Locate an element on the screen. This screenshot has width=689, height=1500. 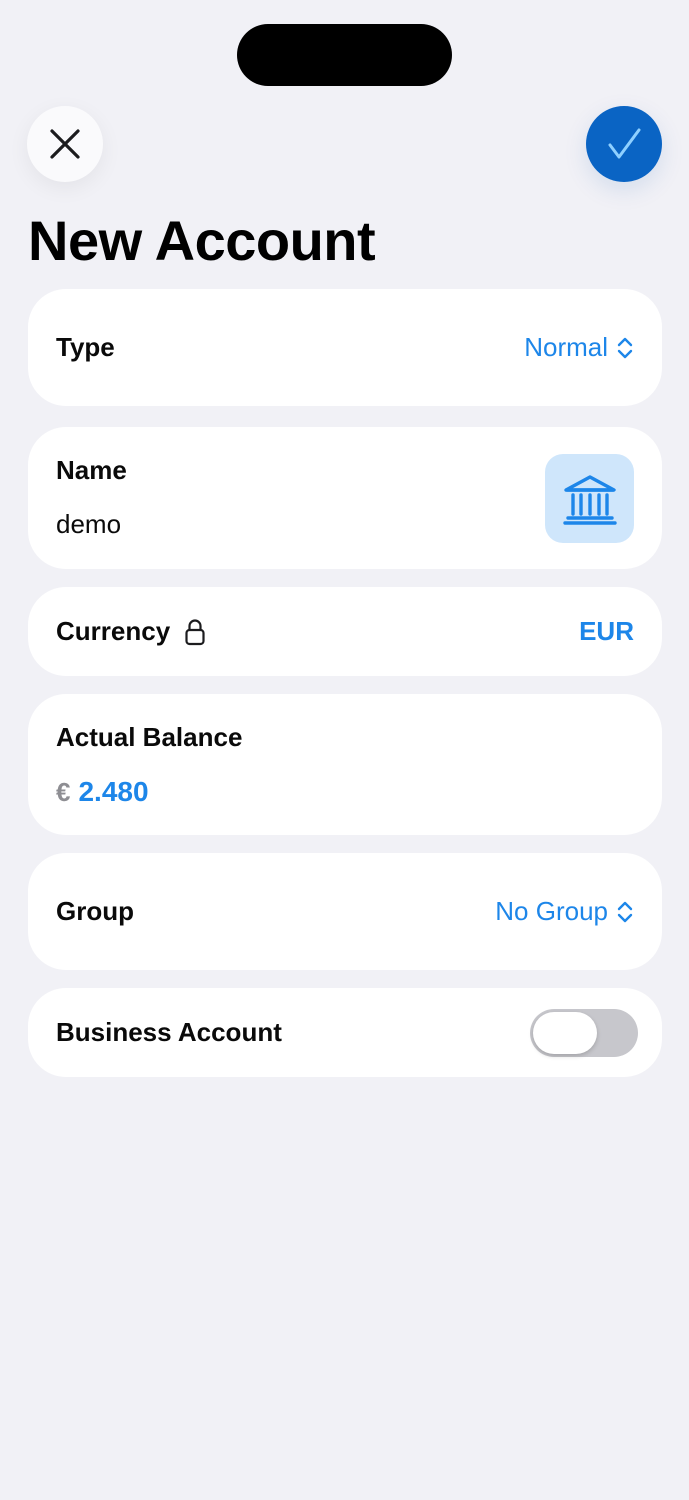
currency-symbol: € is located at coordinates (63, 792).